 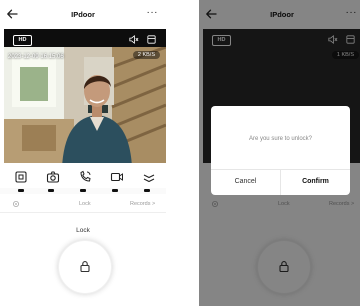 I want to click on call-icon, so click(x=85, y=177).